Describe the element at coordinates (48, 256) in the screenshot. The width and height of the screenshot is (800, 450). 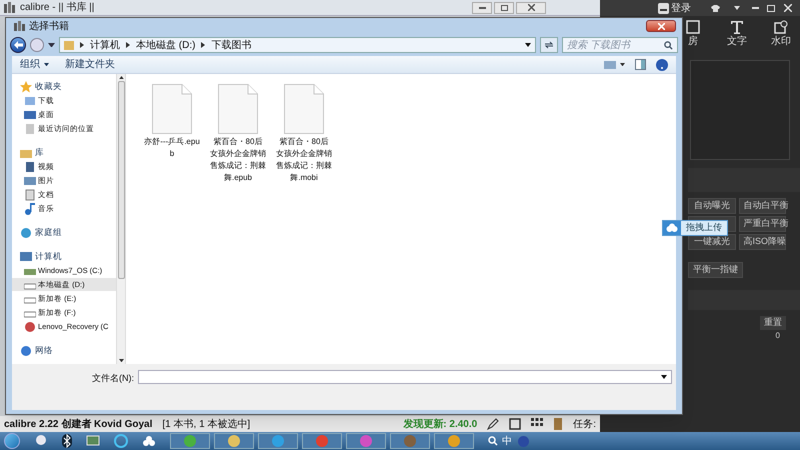
I see `nav-group-label: 计算机` at that location.